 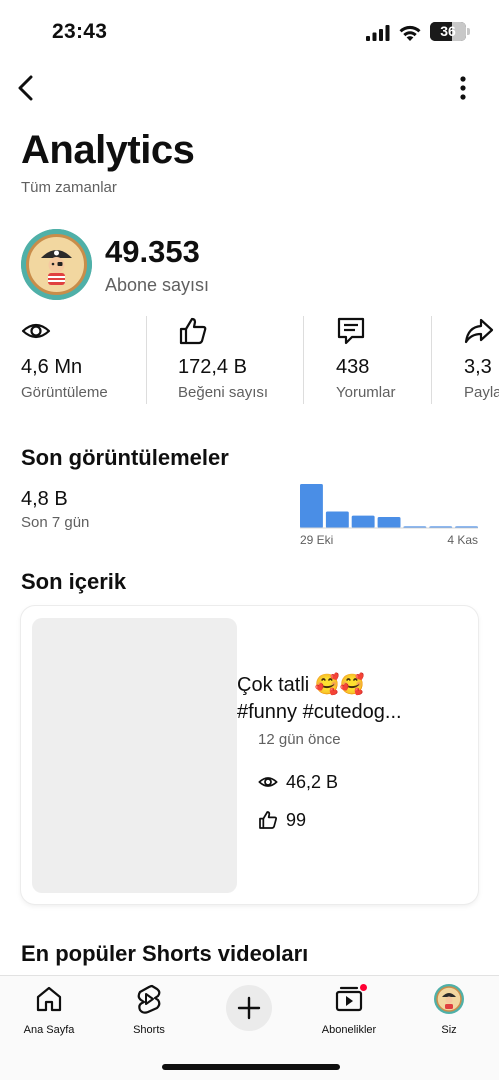 What do you see at coordinates (69, 187) in the screenshot?
I see `page-subtitle: Tüm zamanlar` at bounding box center [69, 187].